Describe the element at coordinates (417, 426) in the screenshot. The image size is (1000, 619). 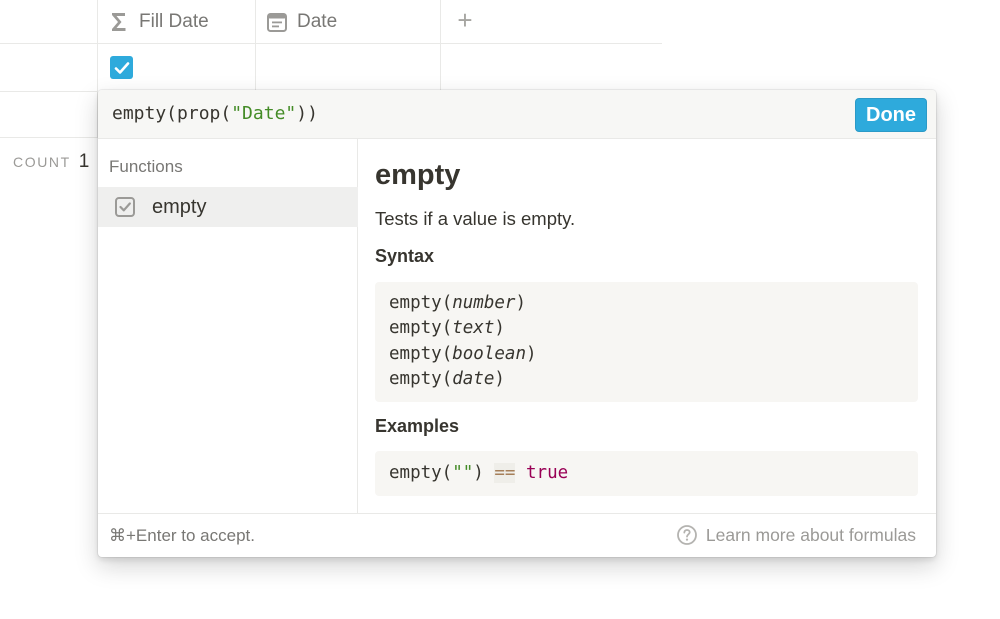
I see `examples-heading: Examples` at that location.